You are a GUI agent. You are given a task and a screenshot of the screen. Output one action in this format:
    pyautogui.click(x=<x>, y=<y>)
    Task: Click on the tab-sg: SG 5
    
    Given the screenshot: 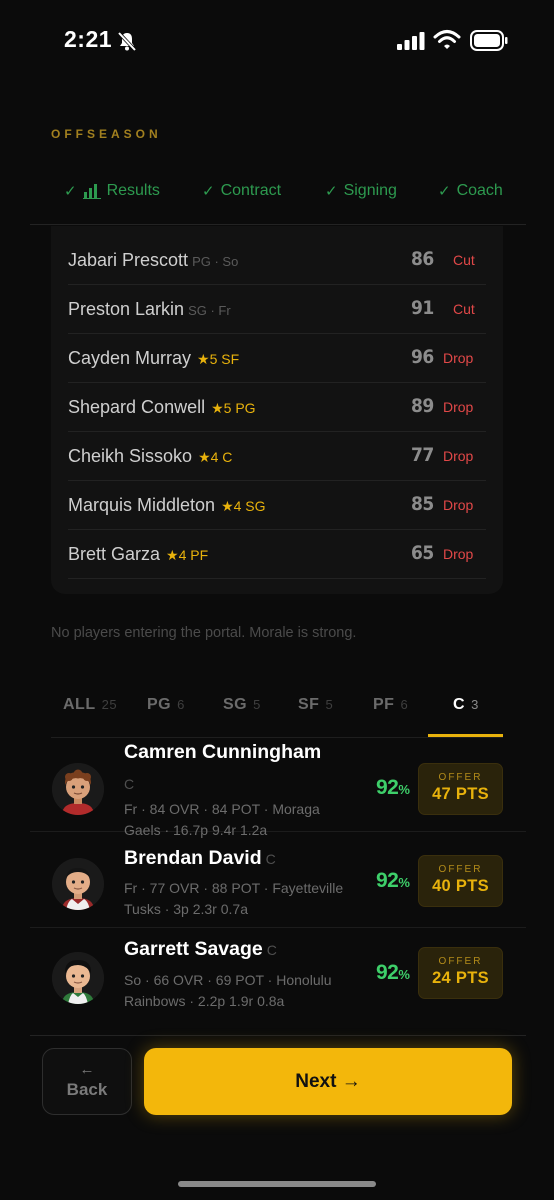 What is the action you would take?
    pyautogui.click(x=242, y=705)
    